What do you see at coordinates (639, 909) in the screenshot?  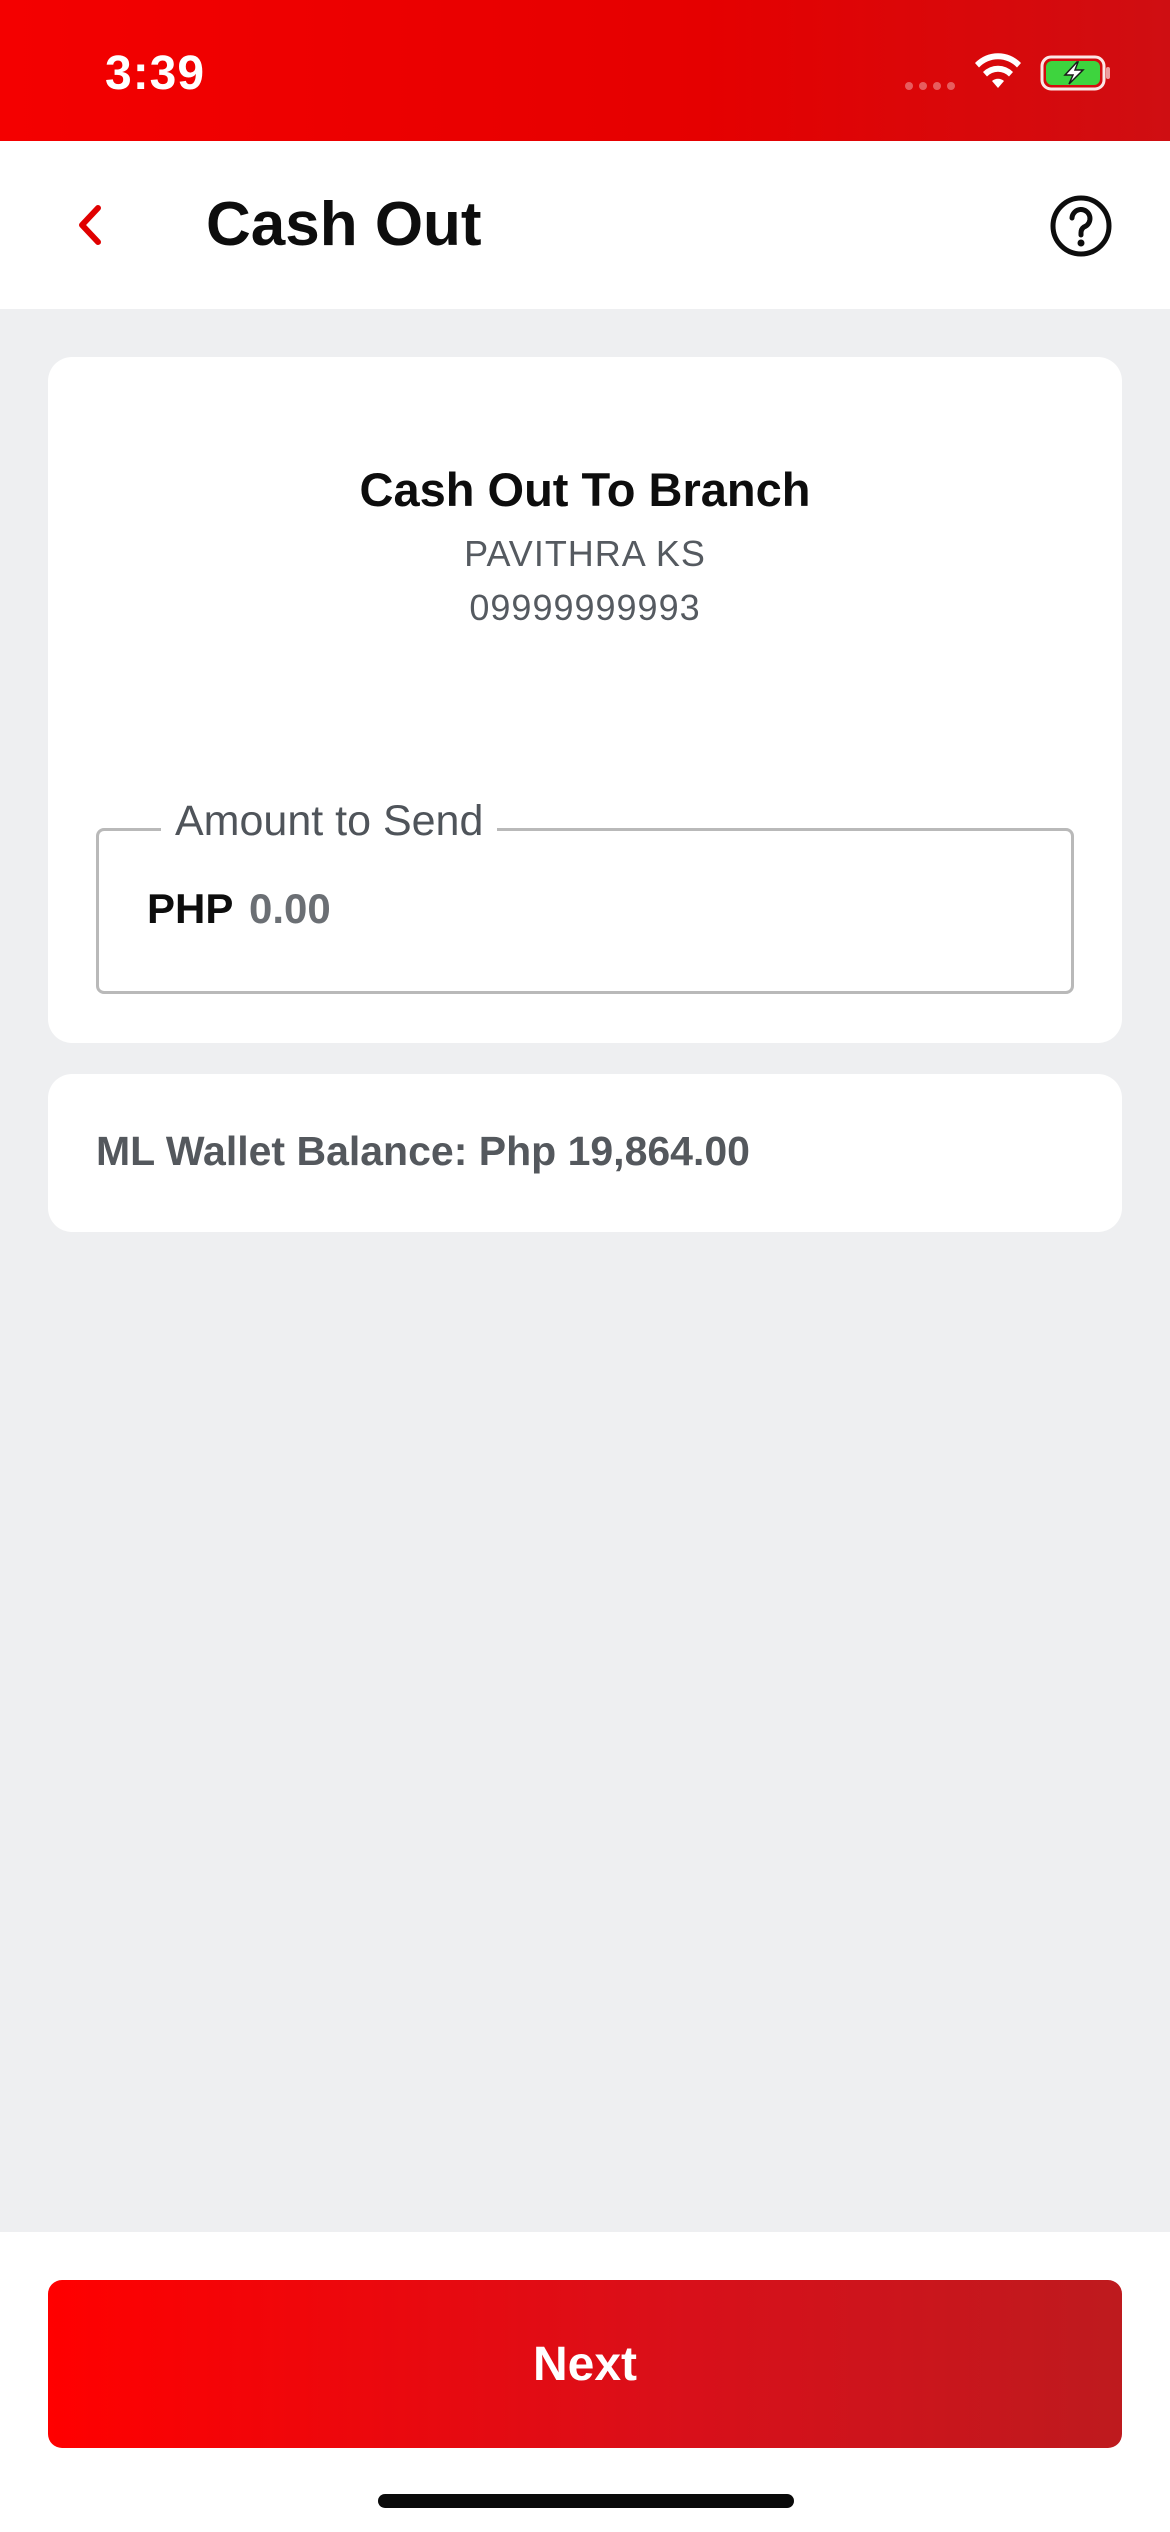 I see `amount-input` at bounding box center [639, 909].